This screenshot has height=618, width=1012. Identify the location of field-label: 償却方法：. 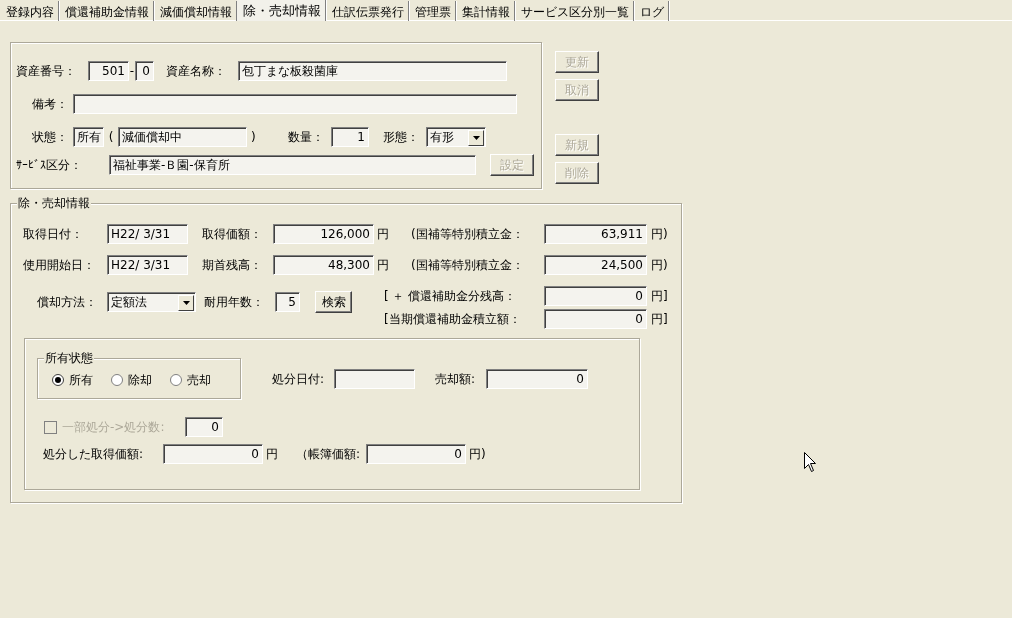
(67, 302).